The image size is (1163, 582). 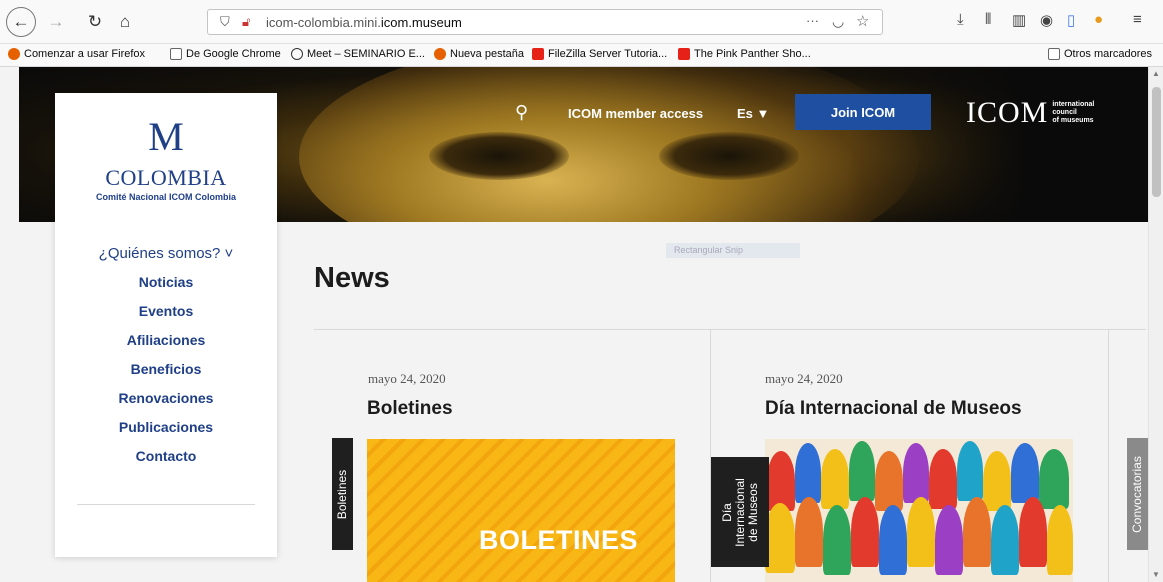 I want to click on sidebar-item-eventos: Eventos, so click(x=166, y=311).